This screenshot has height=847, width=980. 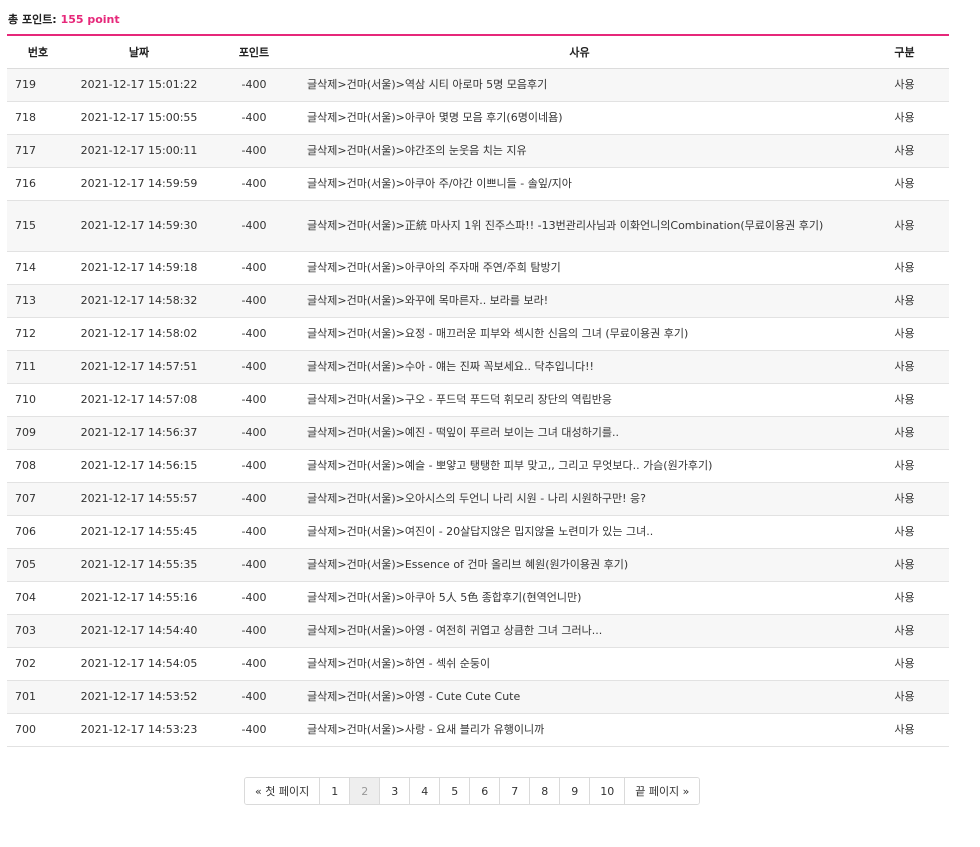 I want to click on row-number: 719, so click(x=38, y=85).